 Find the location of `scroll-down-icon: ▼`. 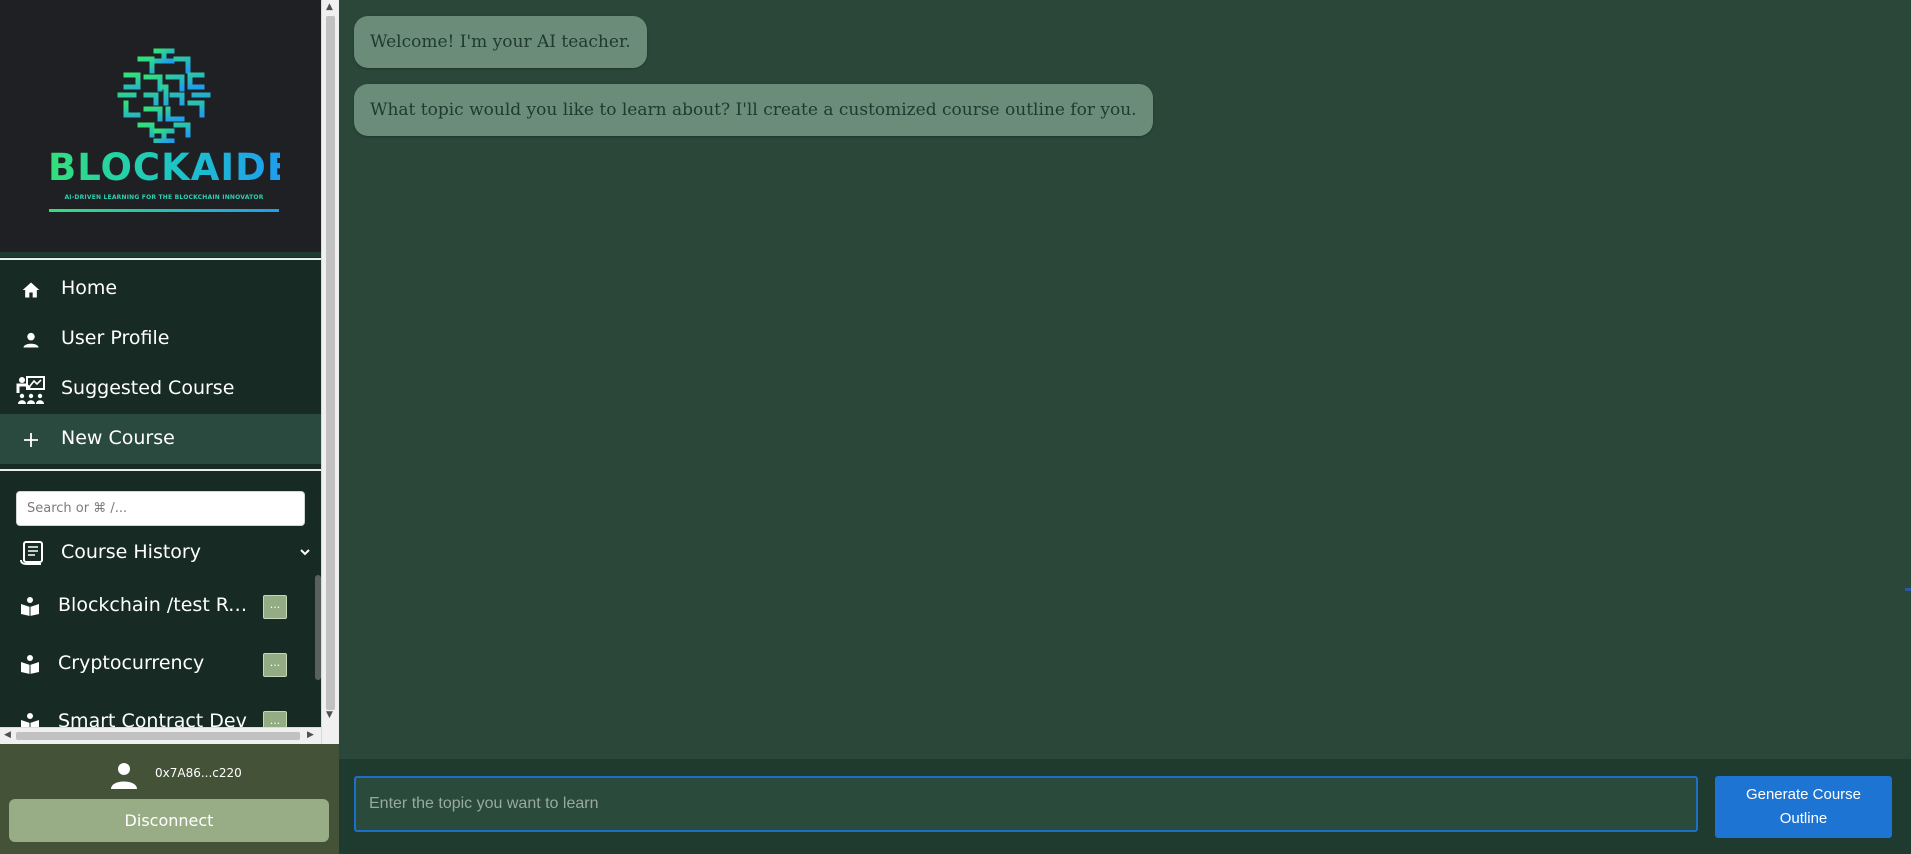

scroll-down-icon: ▼ is located at coordinates (329, 715).